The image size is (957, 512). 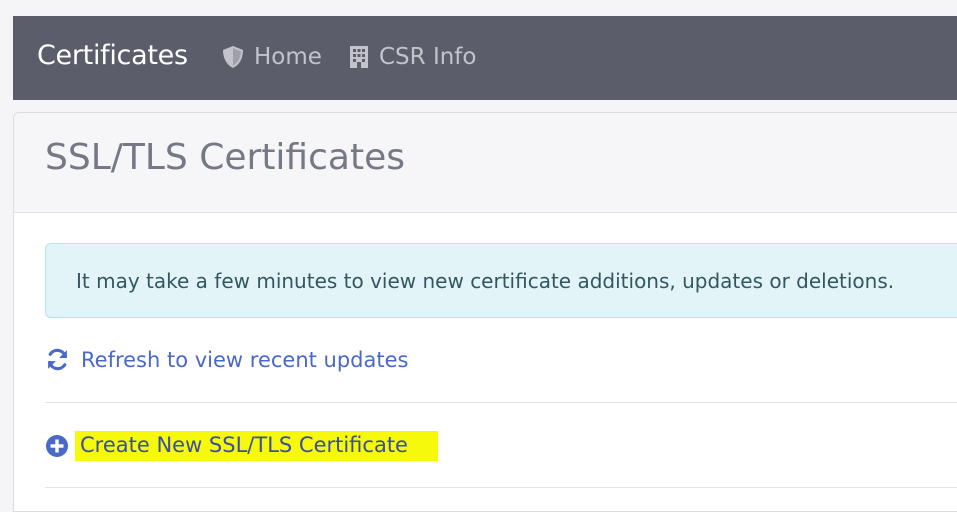 I want to click on shield-icon, so click(x=233, y=57).